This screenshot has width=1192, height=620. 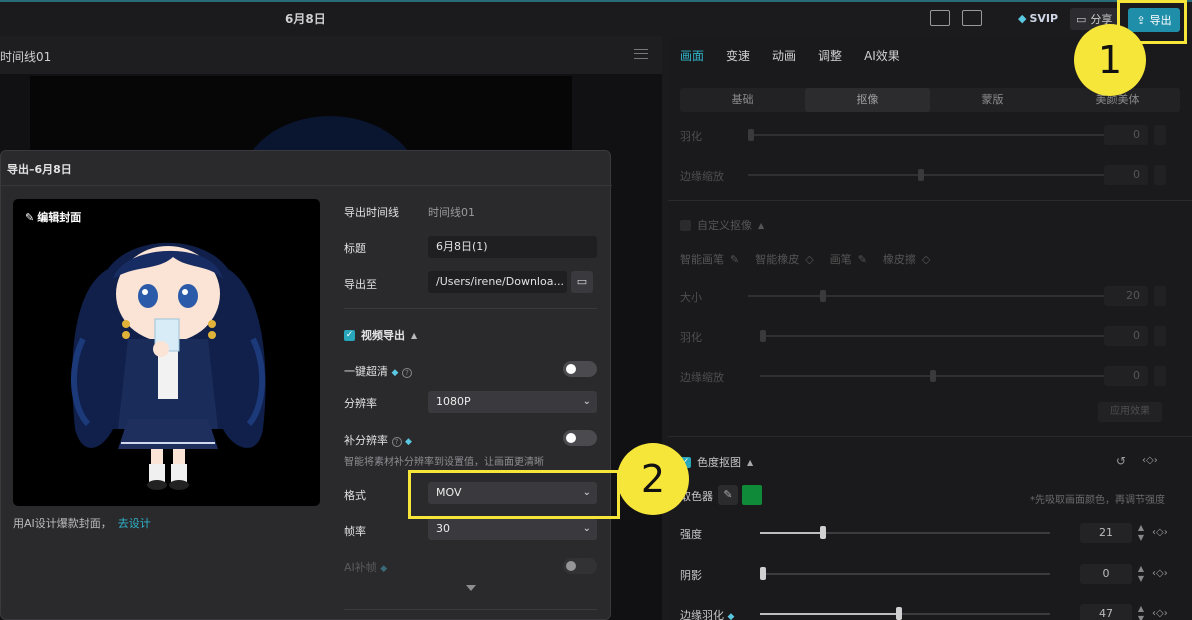 I want to click on feather2-knob, so click(x=763, y=336).